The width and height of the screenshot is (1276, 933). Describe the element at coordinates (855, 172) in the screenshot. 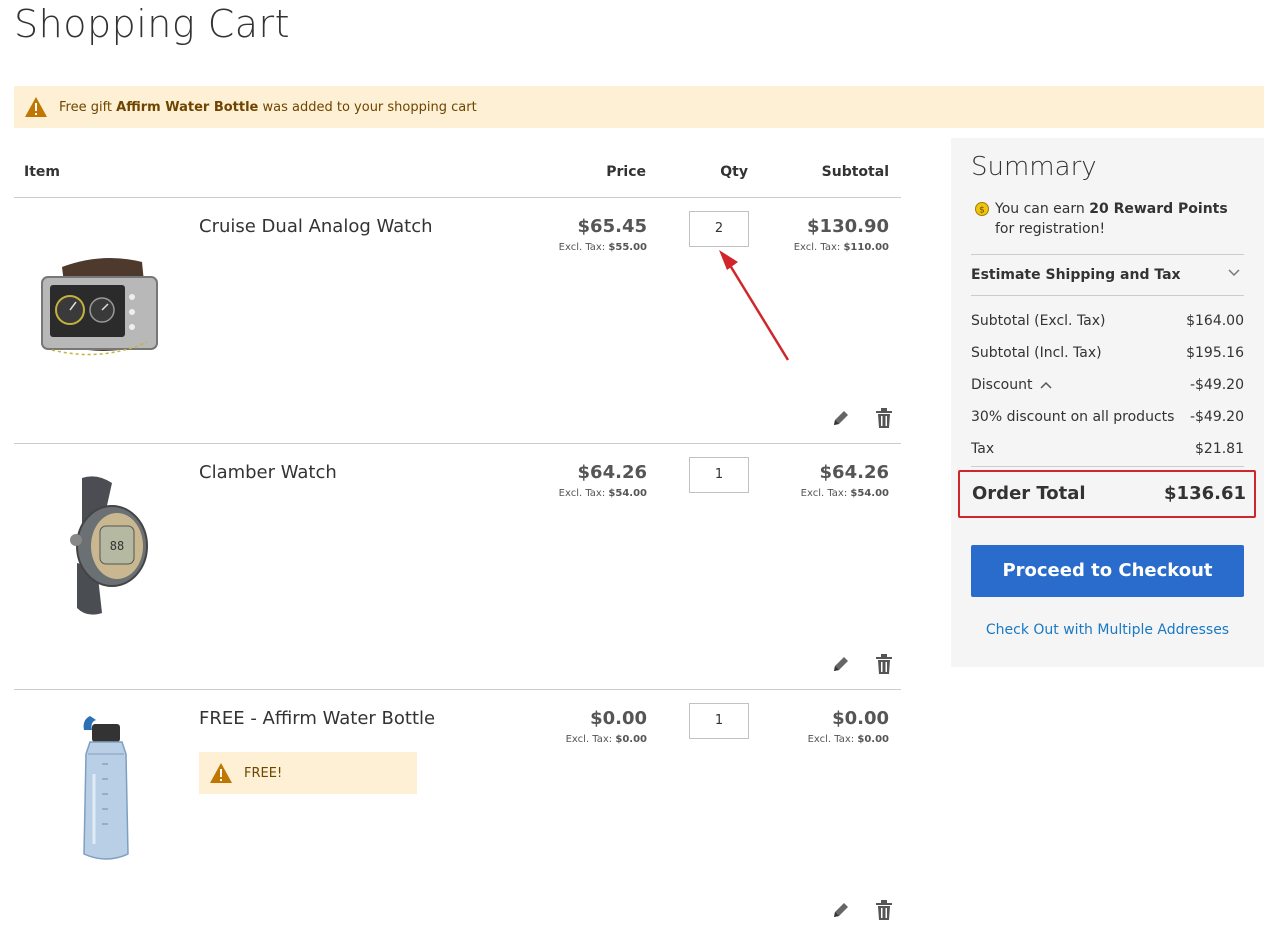

I see `header-subtotal: Subtotal` at that location.